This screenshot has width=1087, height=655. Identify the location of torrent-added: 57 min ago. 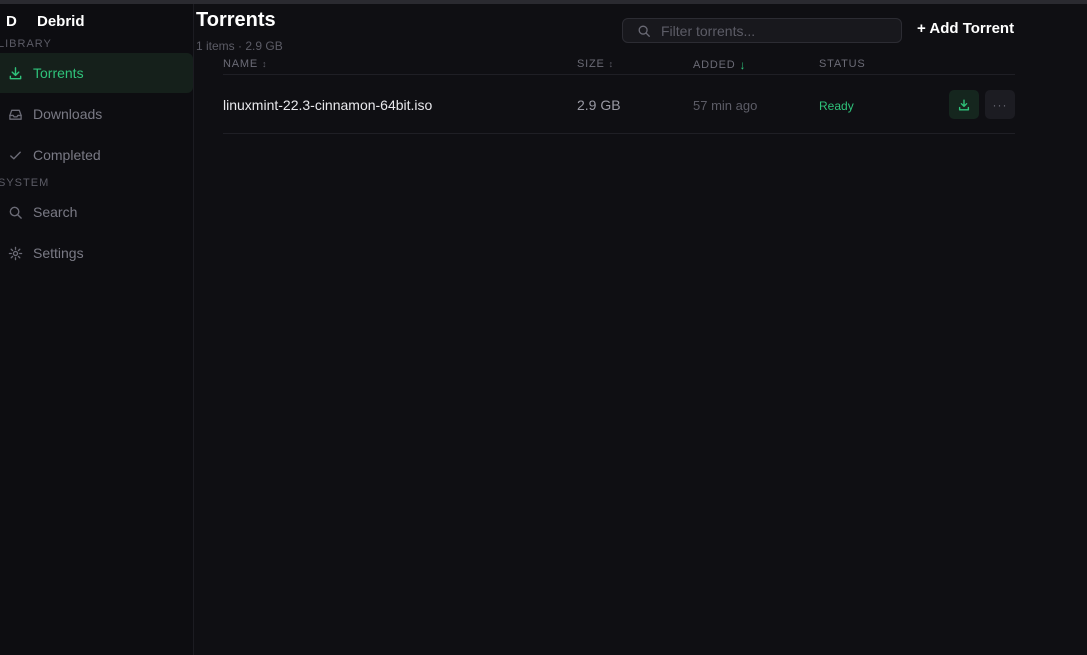
(725, 105).